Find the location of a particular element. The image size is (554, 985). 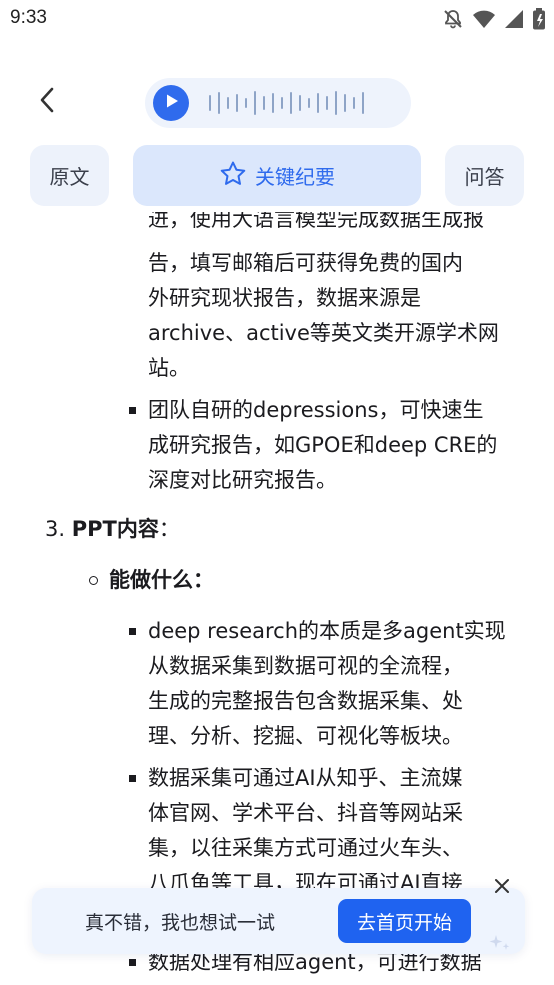

status-icons is located at coordinates (494, 19).